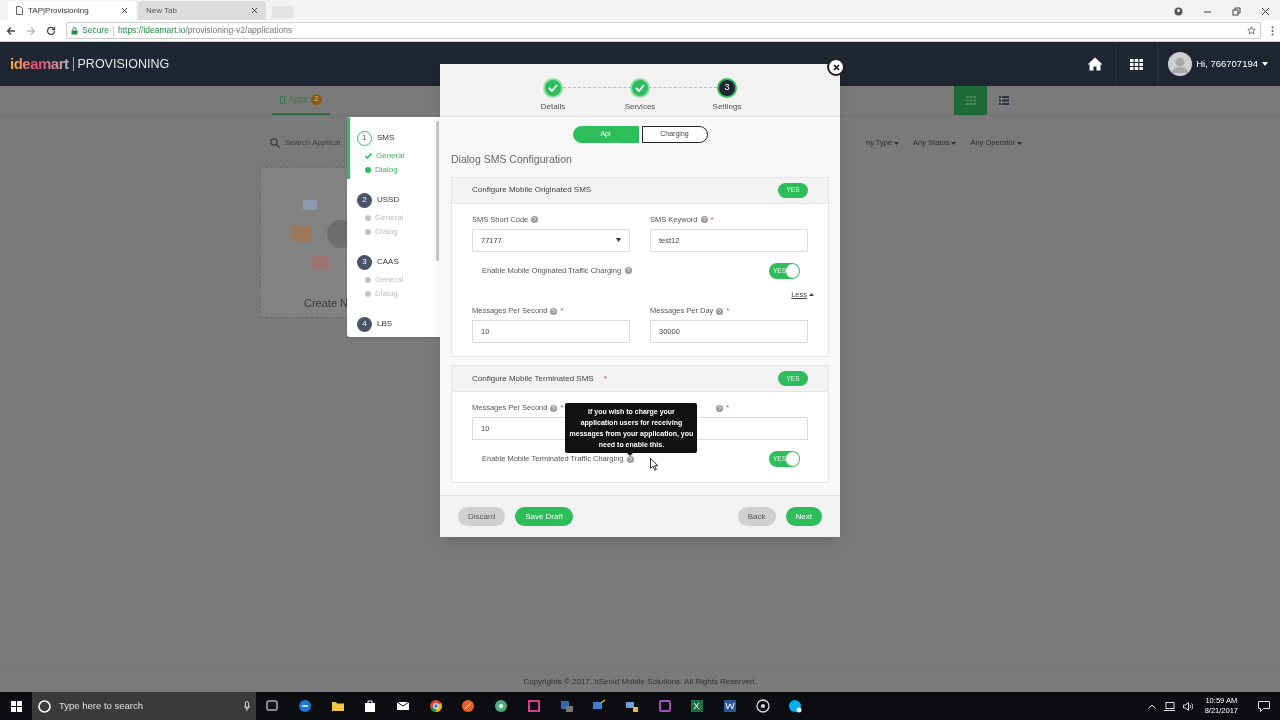 The height and width of the screenshot is (720, 1280). Describe the element at coordinates (272, 706) in the screenshot. I see `task-view-icon` at that location.